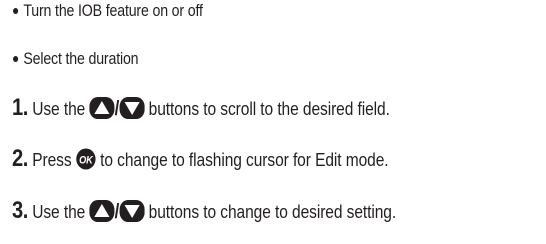 The height and width of the screenshot is (244, 546). I want to click on bullet-item-duration: Select the duration, so click(76, 59).